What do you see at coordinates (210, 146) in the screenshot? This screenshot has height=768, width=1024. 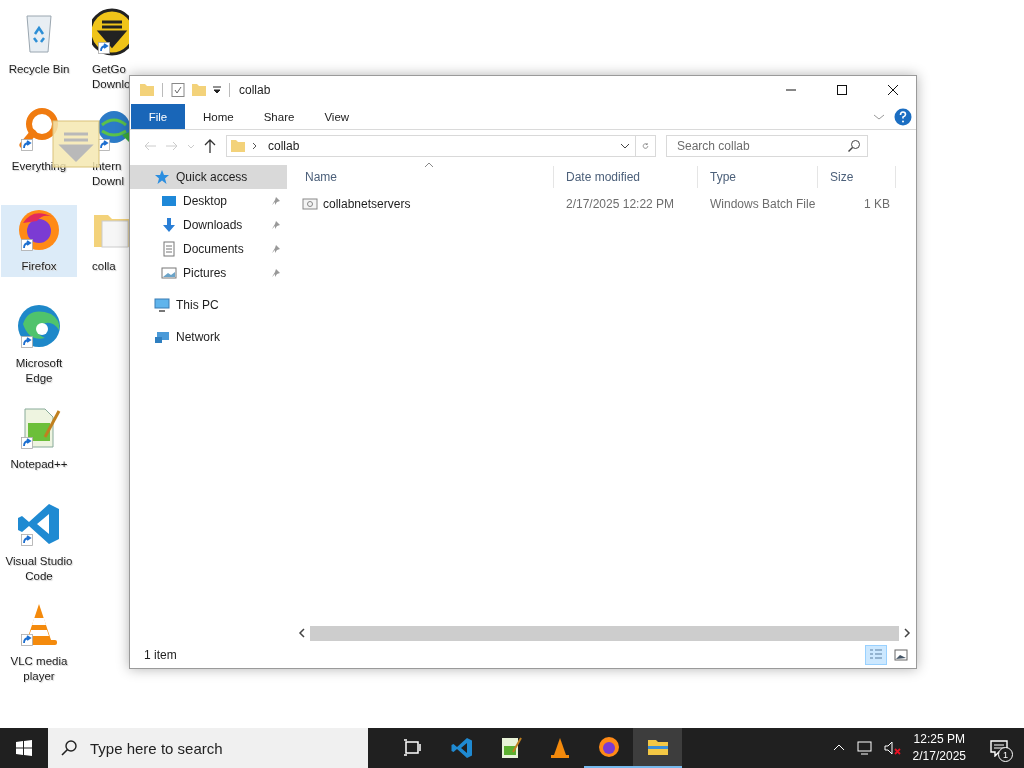 I see `up-arrow-icon` at bounding box center [210, 146].